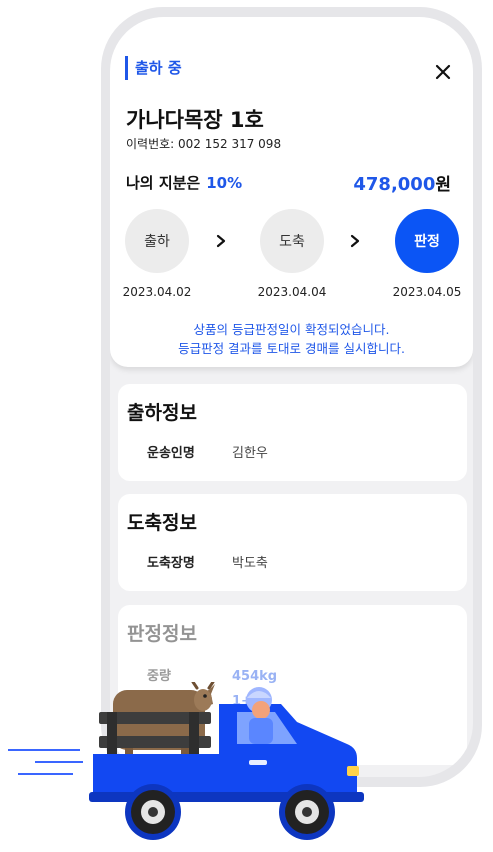  What do you see at coordinates (153, 812) in the screenshot?
I see `rear-wheel` at bounding box center [153, 812].